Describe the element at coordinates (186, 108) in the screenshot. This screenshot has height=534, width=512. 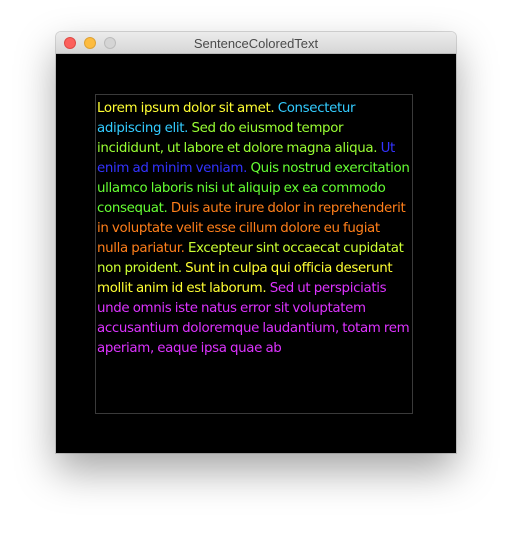
I see `sentence: Lorem ipsum dolor sit amet.` at that location.